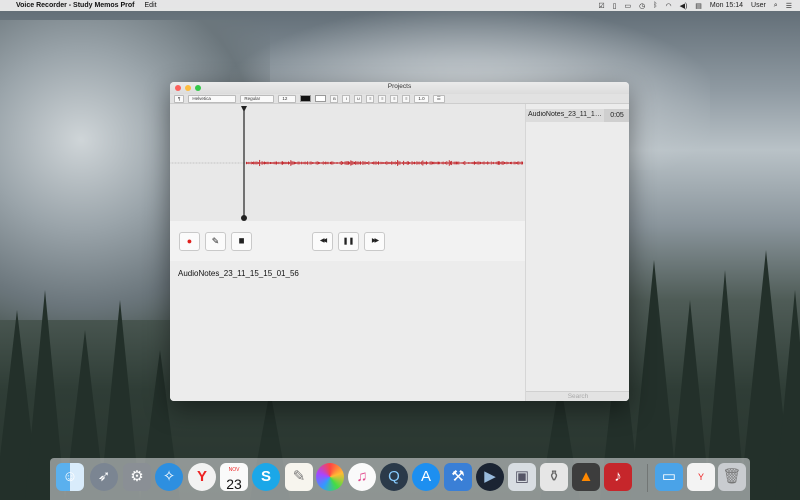 This screenshot has width=800, height=500. I want to click on waveform-view, so click(347, 162).